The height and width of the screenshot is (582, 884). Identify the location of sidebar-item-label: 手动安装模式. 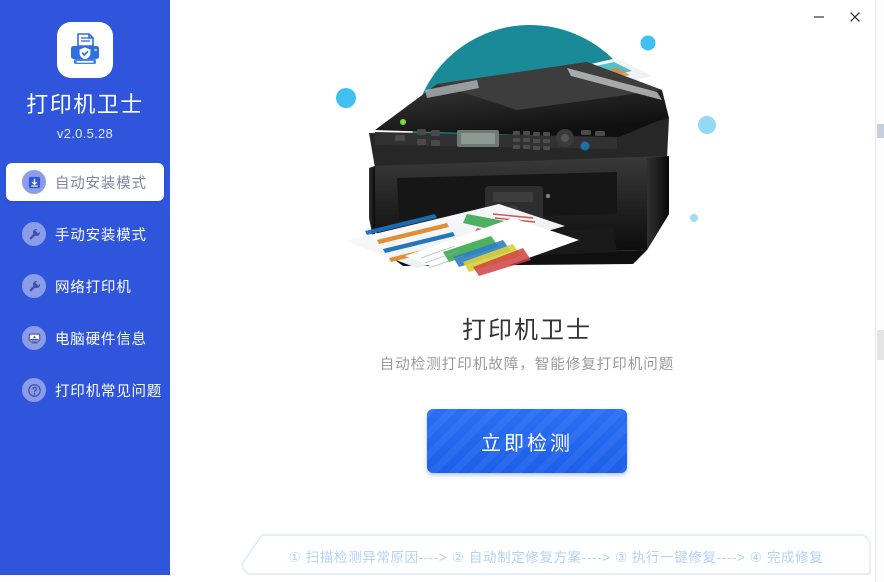
(101, 235).